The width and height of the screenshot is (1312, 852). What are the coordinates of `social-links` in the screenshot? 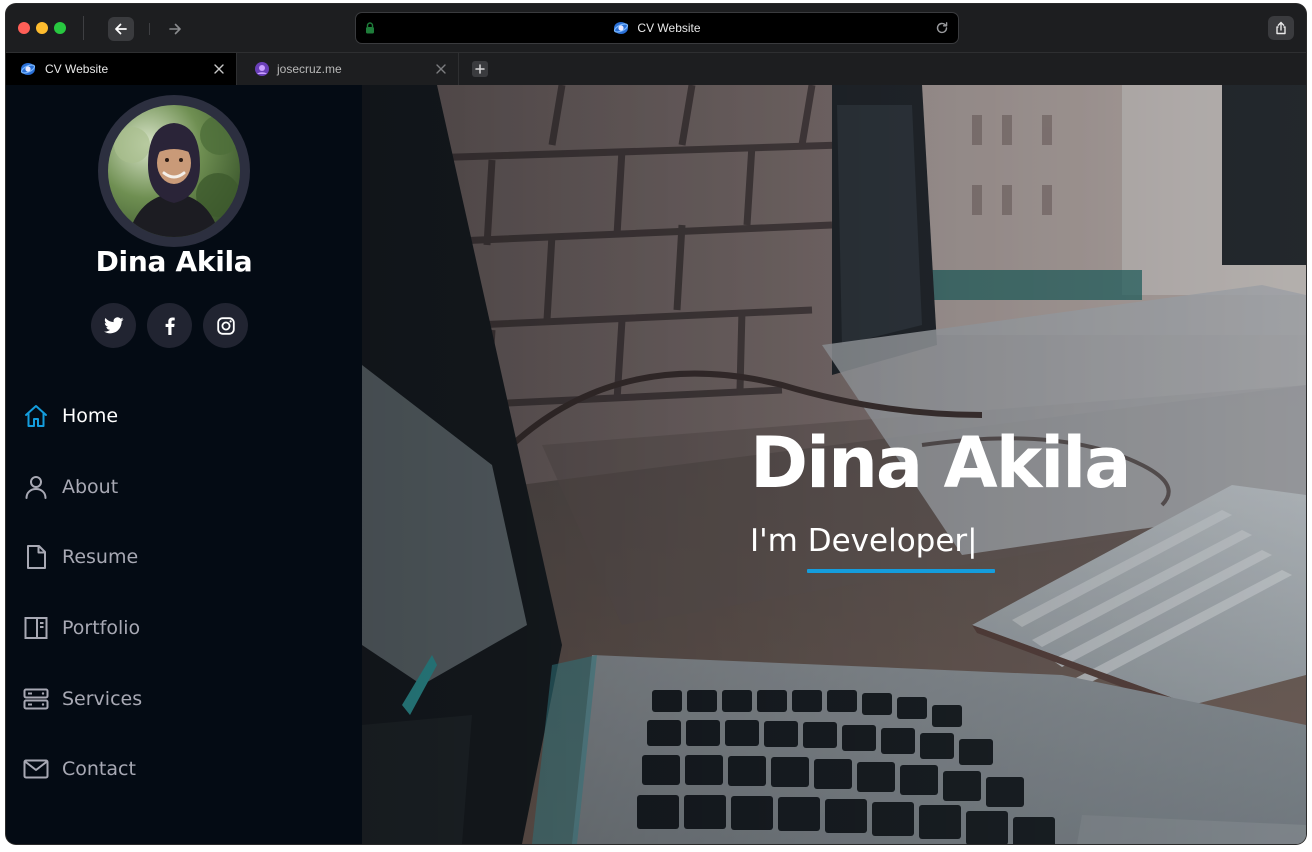 It's located at (169, 325).